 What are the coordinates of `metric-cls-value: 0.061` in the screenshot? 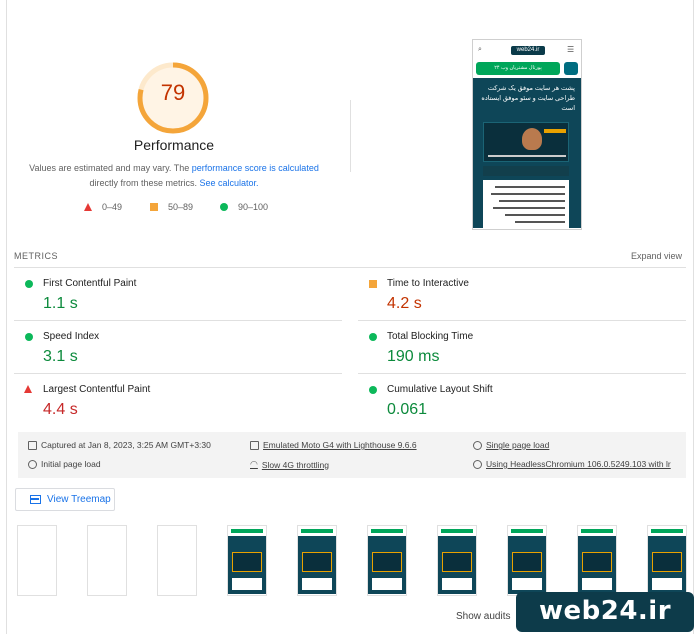 It's located at (407, 409).